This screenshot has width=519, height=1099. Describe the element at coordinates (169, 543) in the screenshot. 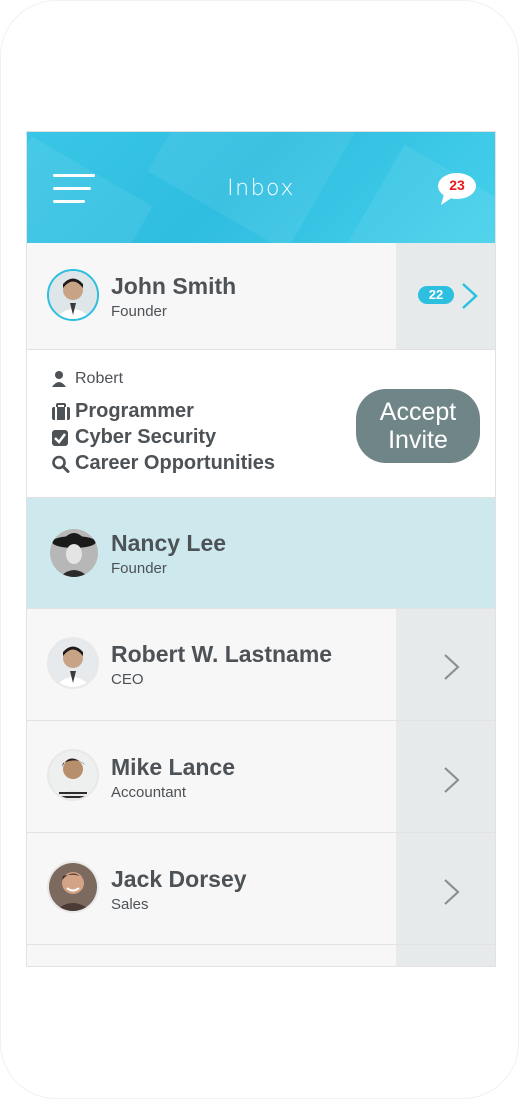

I see `contact-name: Nancy Lee` at that location.